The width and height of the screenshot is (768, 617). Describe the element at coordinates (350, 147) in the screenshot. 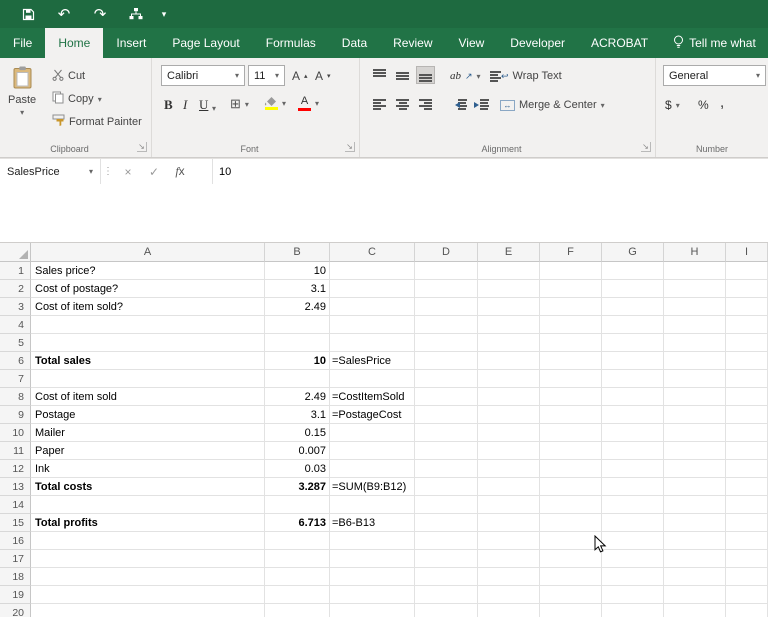

I see `font-dialog-launcher-icon: ↘` at that location.